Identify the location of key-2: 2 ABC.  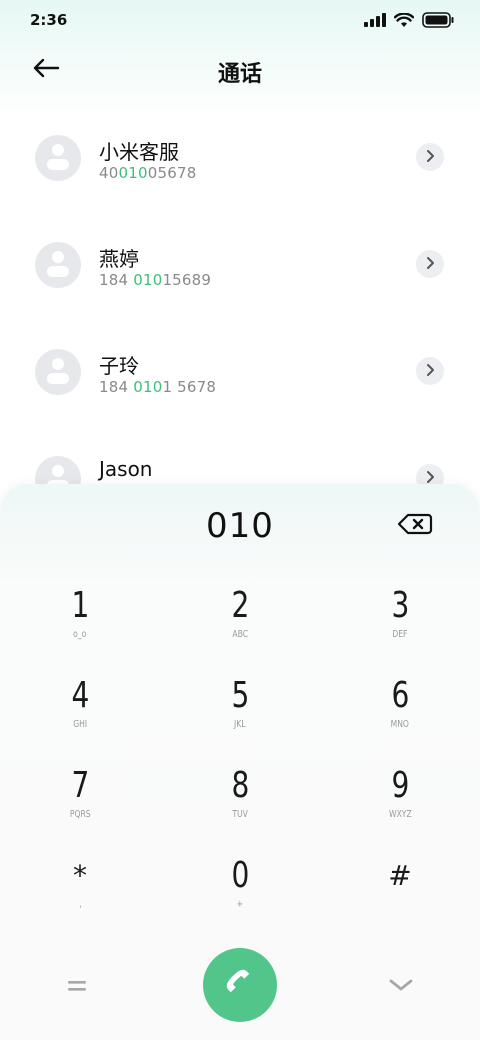
(240, 624).